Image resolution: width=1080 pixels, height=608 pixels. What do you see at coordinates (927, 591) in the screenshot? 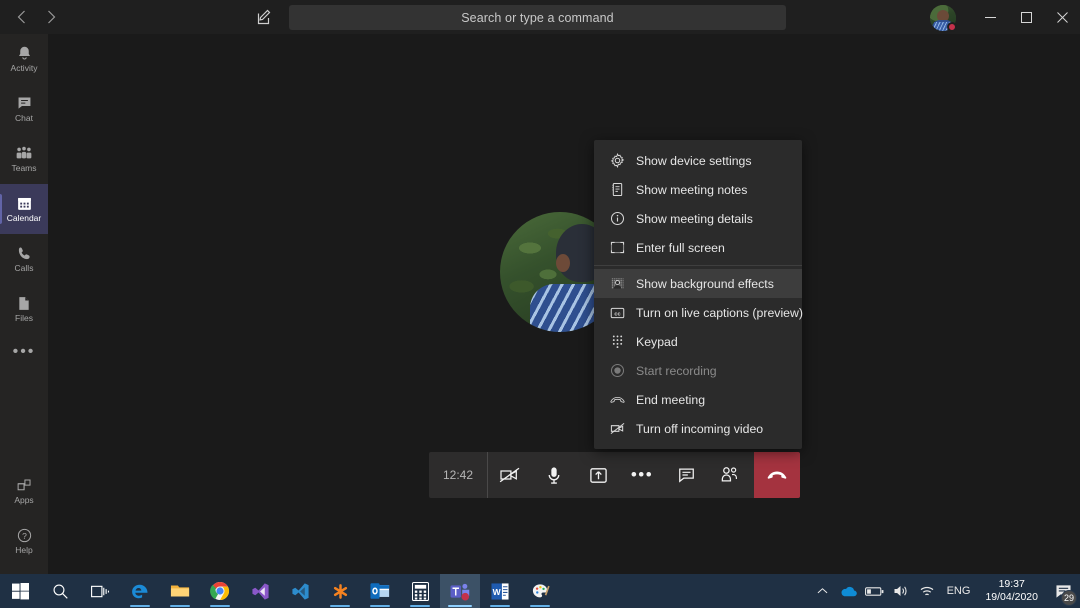
I see `wifi-icon` at bounding box center [927, 591].